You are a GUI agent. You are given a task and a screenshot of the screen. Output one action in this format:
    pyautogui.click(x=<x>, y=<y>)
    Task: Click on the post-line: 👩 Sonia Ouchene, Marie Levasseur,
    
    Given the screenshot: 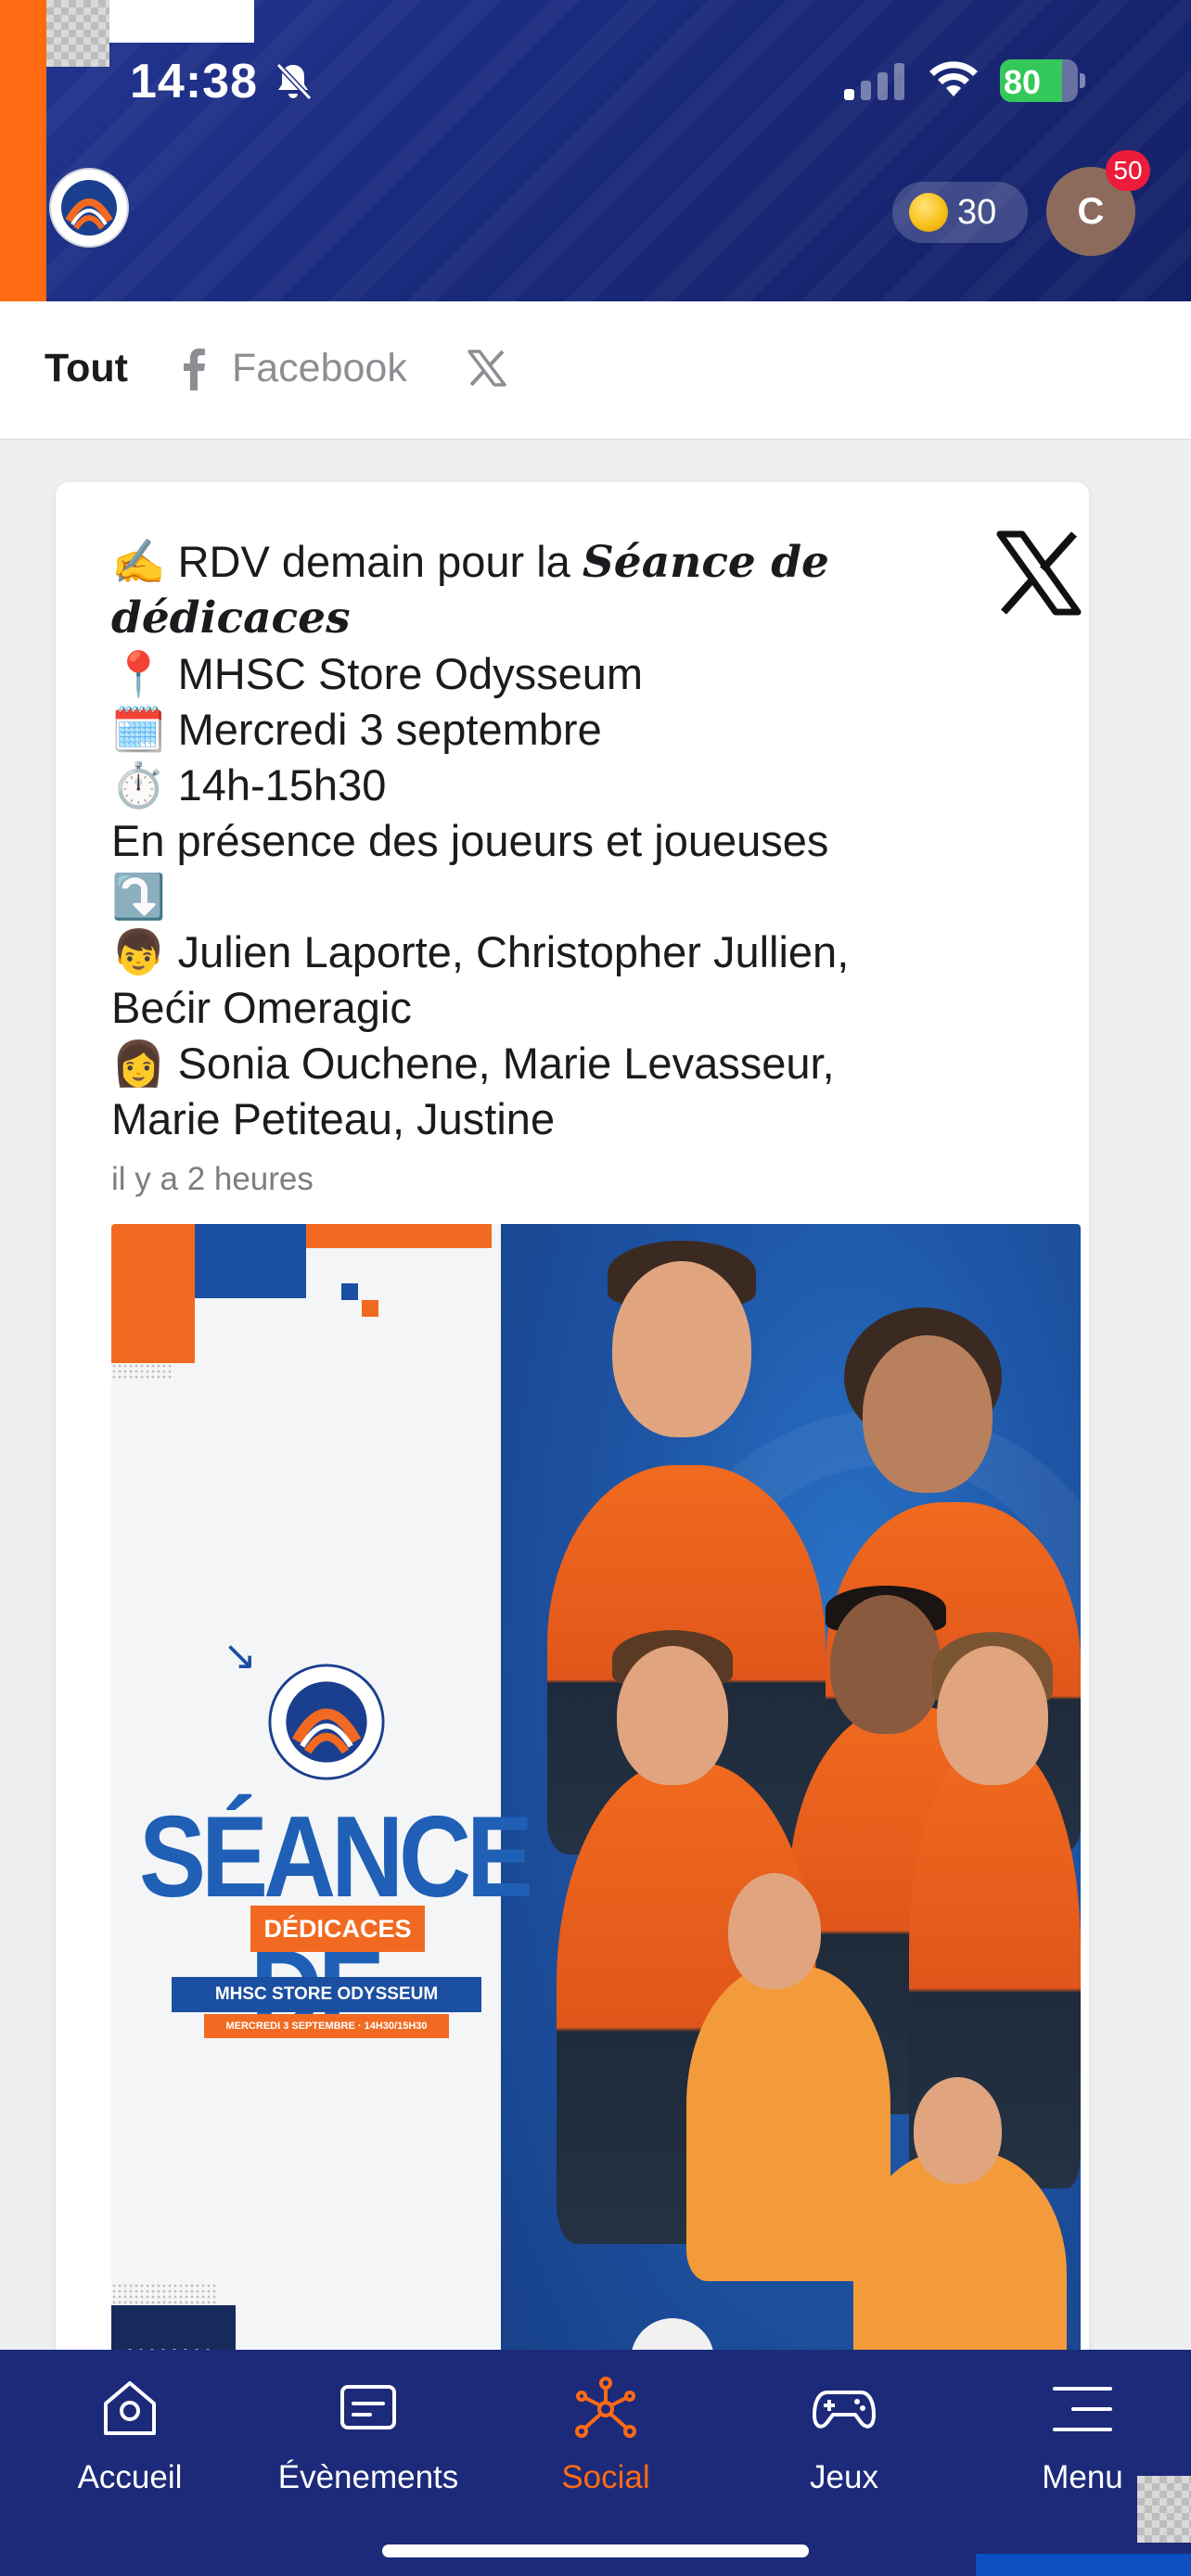 What is the action you would take?
    pyautogui.click(x=473, y=1063)
    